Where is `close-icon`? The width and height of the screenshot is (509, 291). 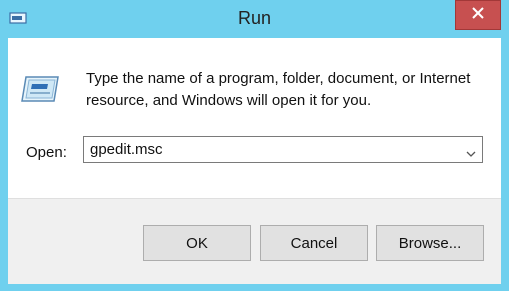
close-icon is located at coordinates (478, 15).